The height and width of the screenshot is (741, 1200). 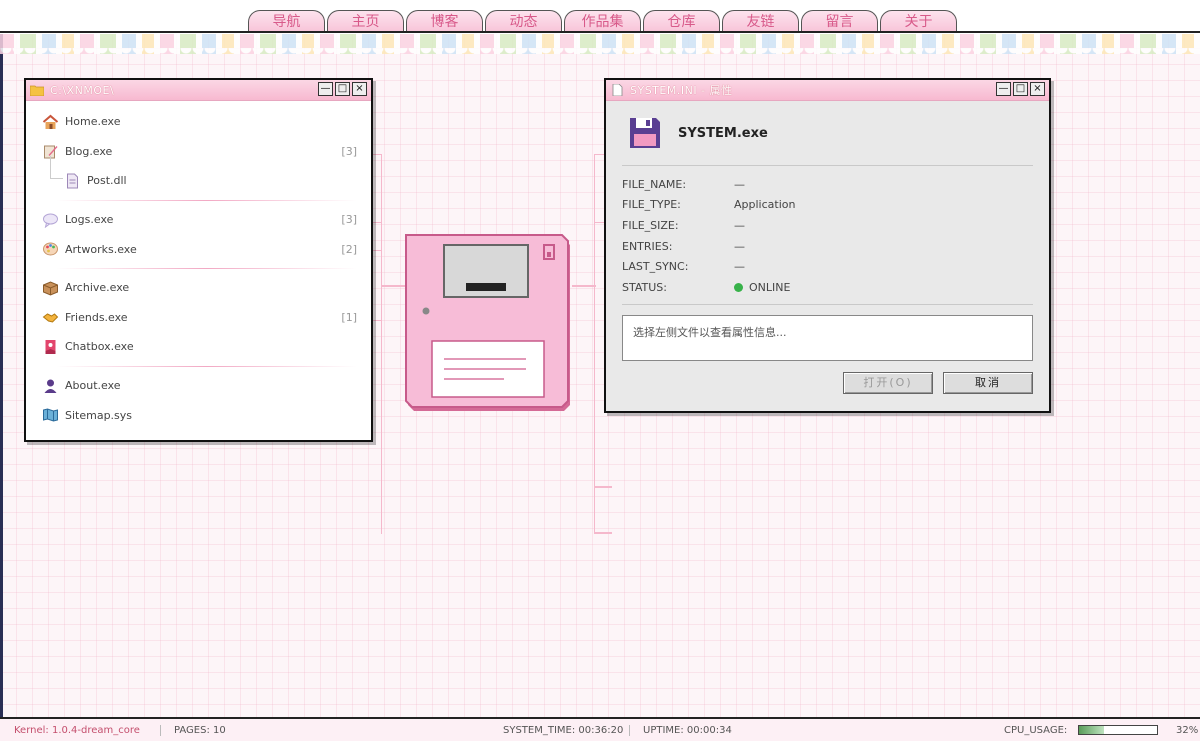 What do you see at coordinates (827, 287) in the screenshot?
I see `property-row-status: STATUS: ONLINE` at bounding box center [827, 287].